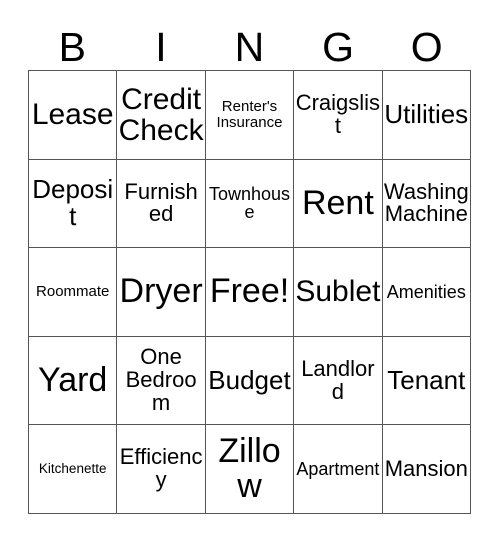 The height and width of the screenshot is (544, 500). I want to click on bingo-header-row: B I N G O, so click(249, 43).